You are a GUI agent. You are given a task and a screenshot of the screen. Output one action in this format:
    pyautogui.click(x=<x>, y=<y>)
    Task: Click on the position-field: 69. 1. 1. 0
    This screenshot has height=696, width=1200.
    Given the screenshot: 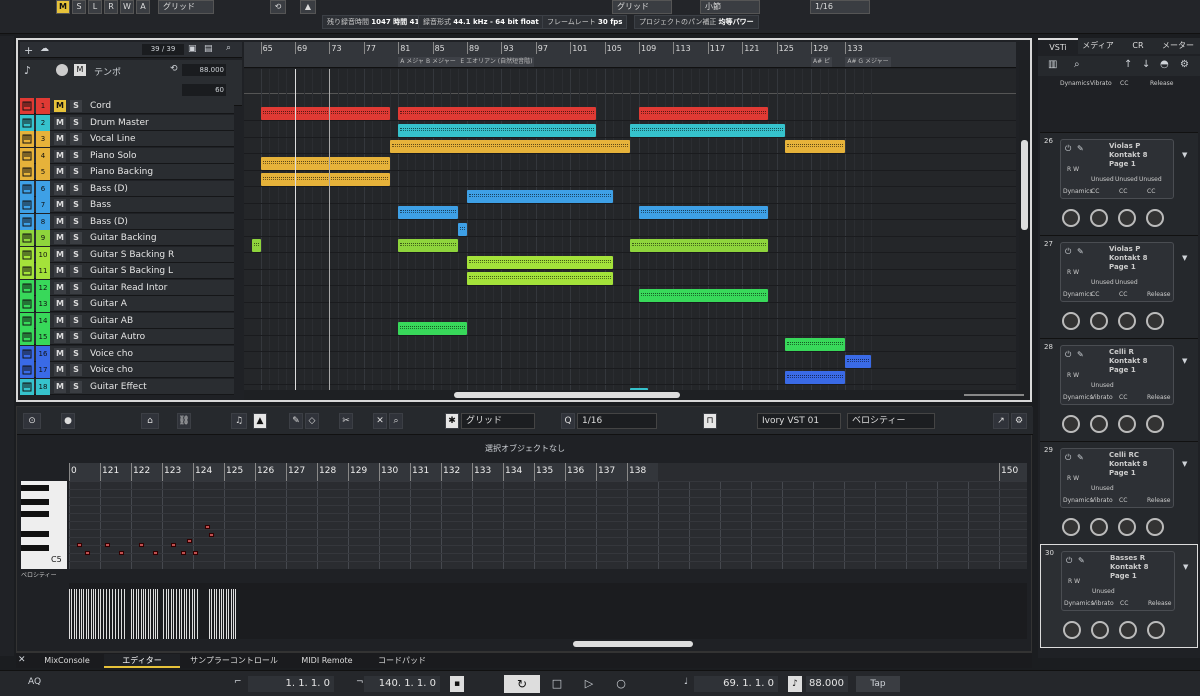 What is the action you would take?
    pyautogui.click(x=736, y=684)
    